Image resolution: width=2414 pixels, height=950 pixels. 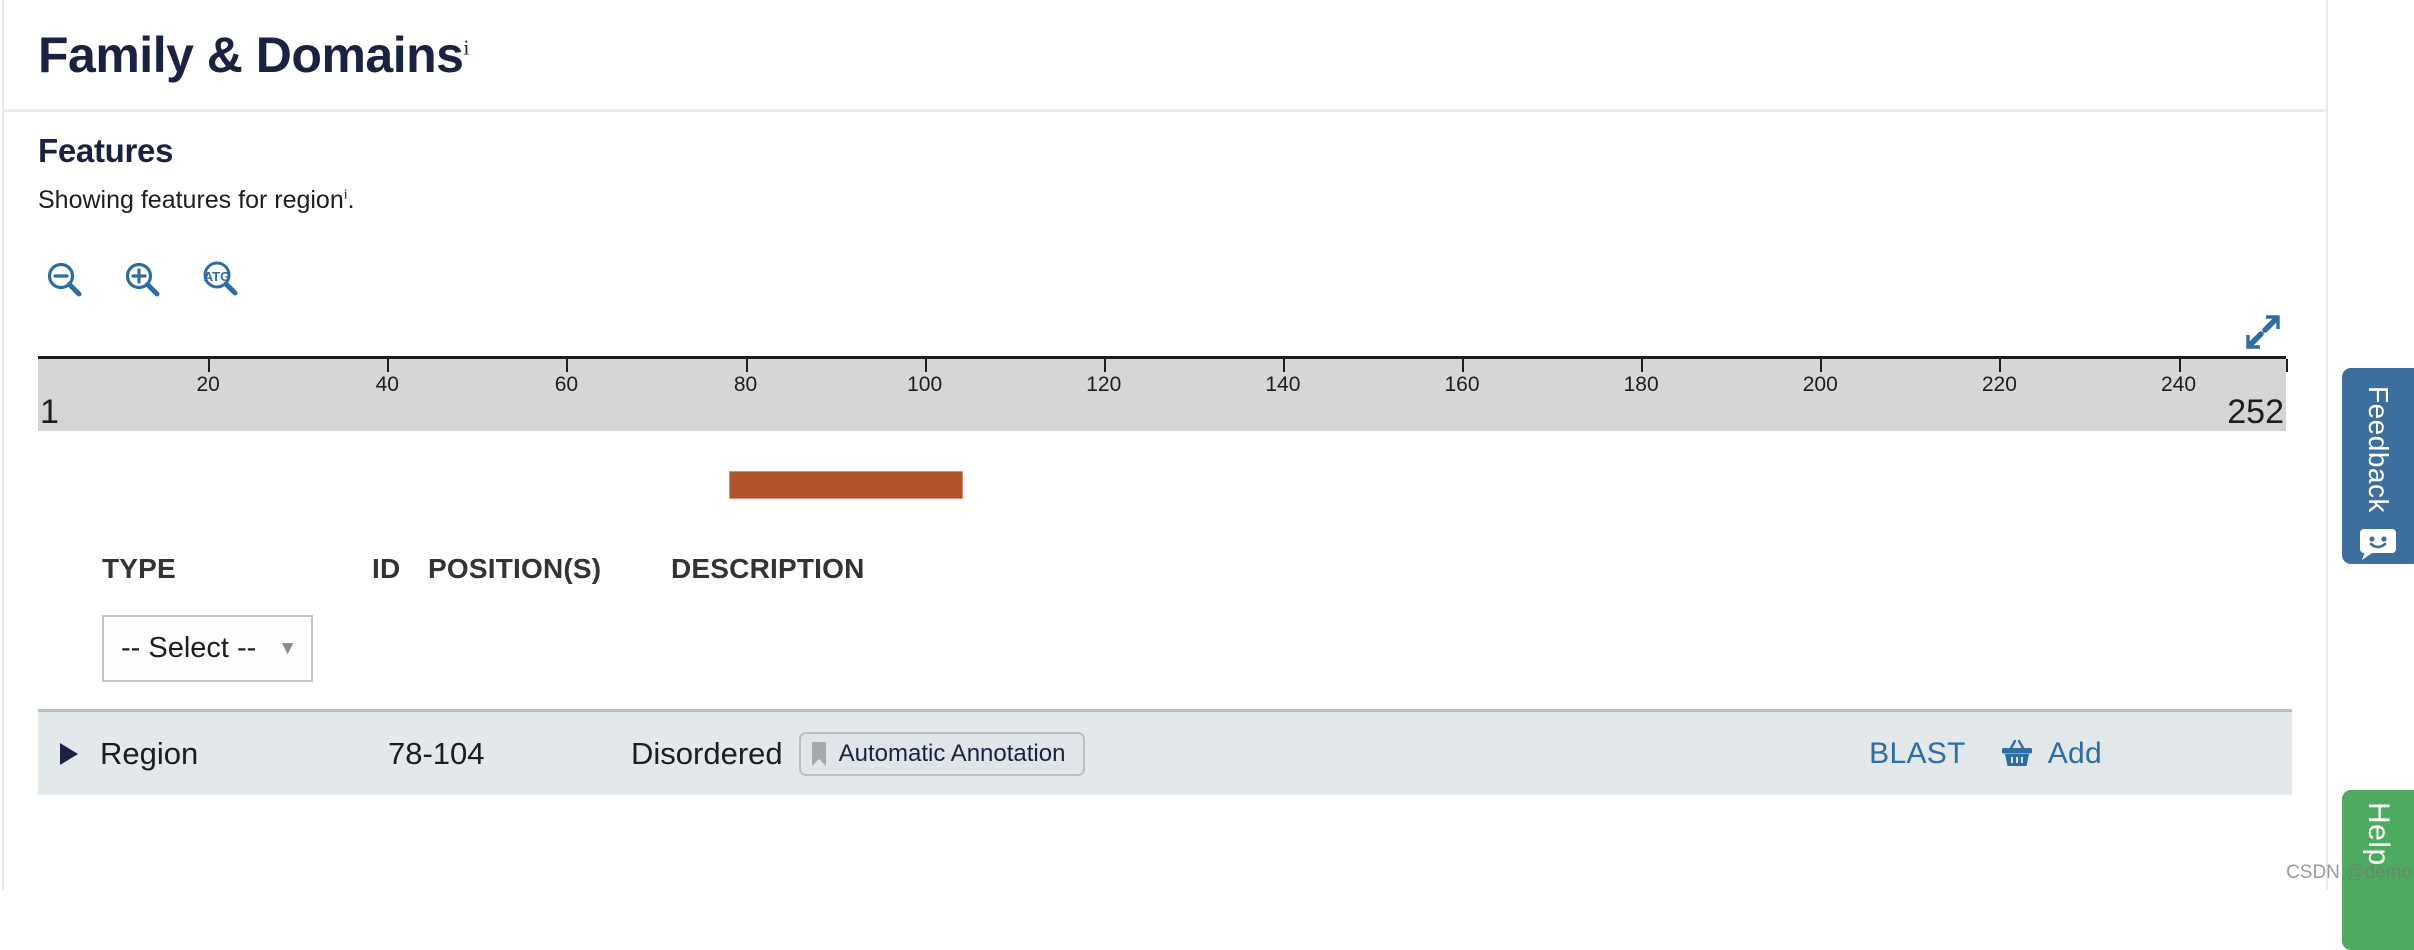 I want to click on add-to-basket-button: Add, so click(x=2051, y=754).